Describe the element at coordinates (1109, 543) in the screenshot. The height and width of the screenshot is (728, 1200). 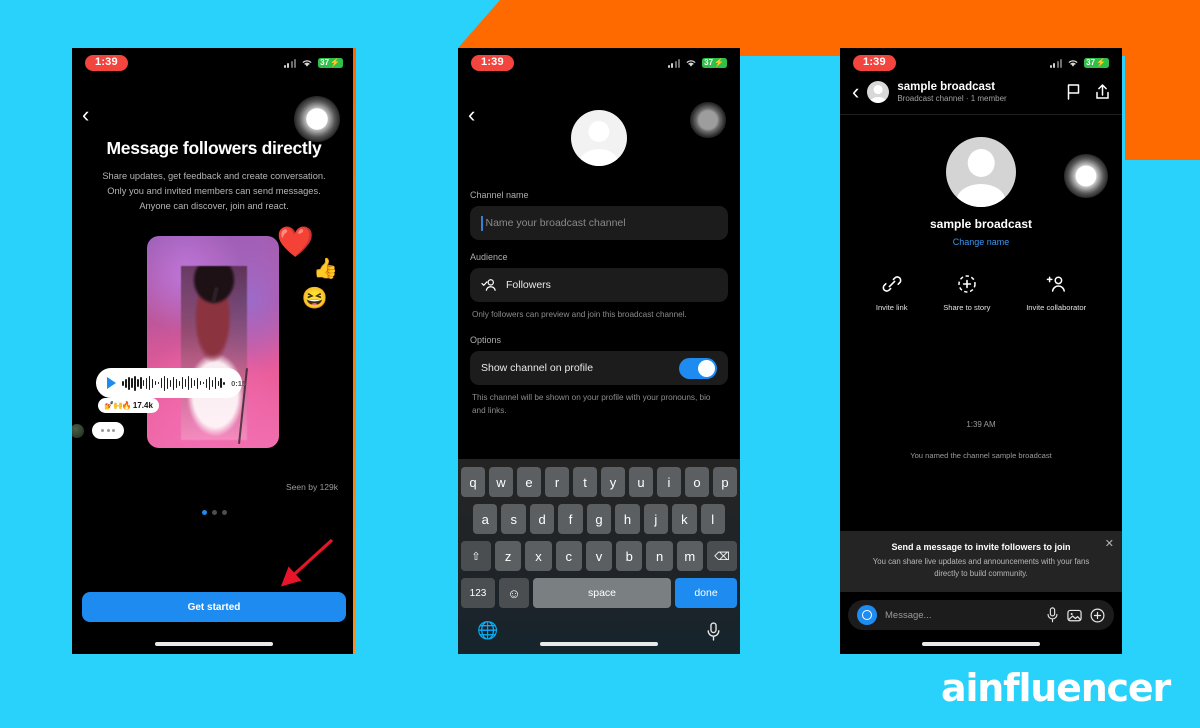
I see `close-icon: ✕` at that location.